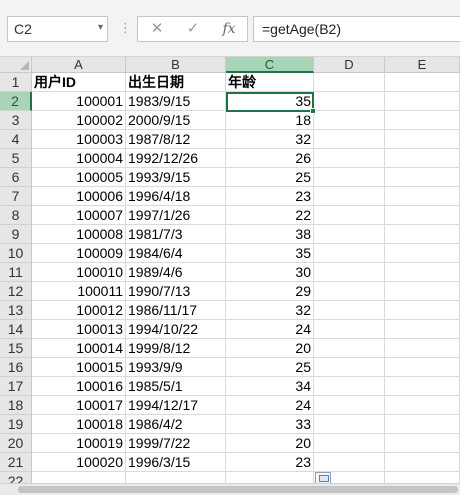  Describe the element at coordinates (16, 443) in the screenshot. I see `row-header: 20` at that location.